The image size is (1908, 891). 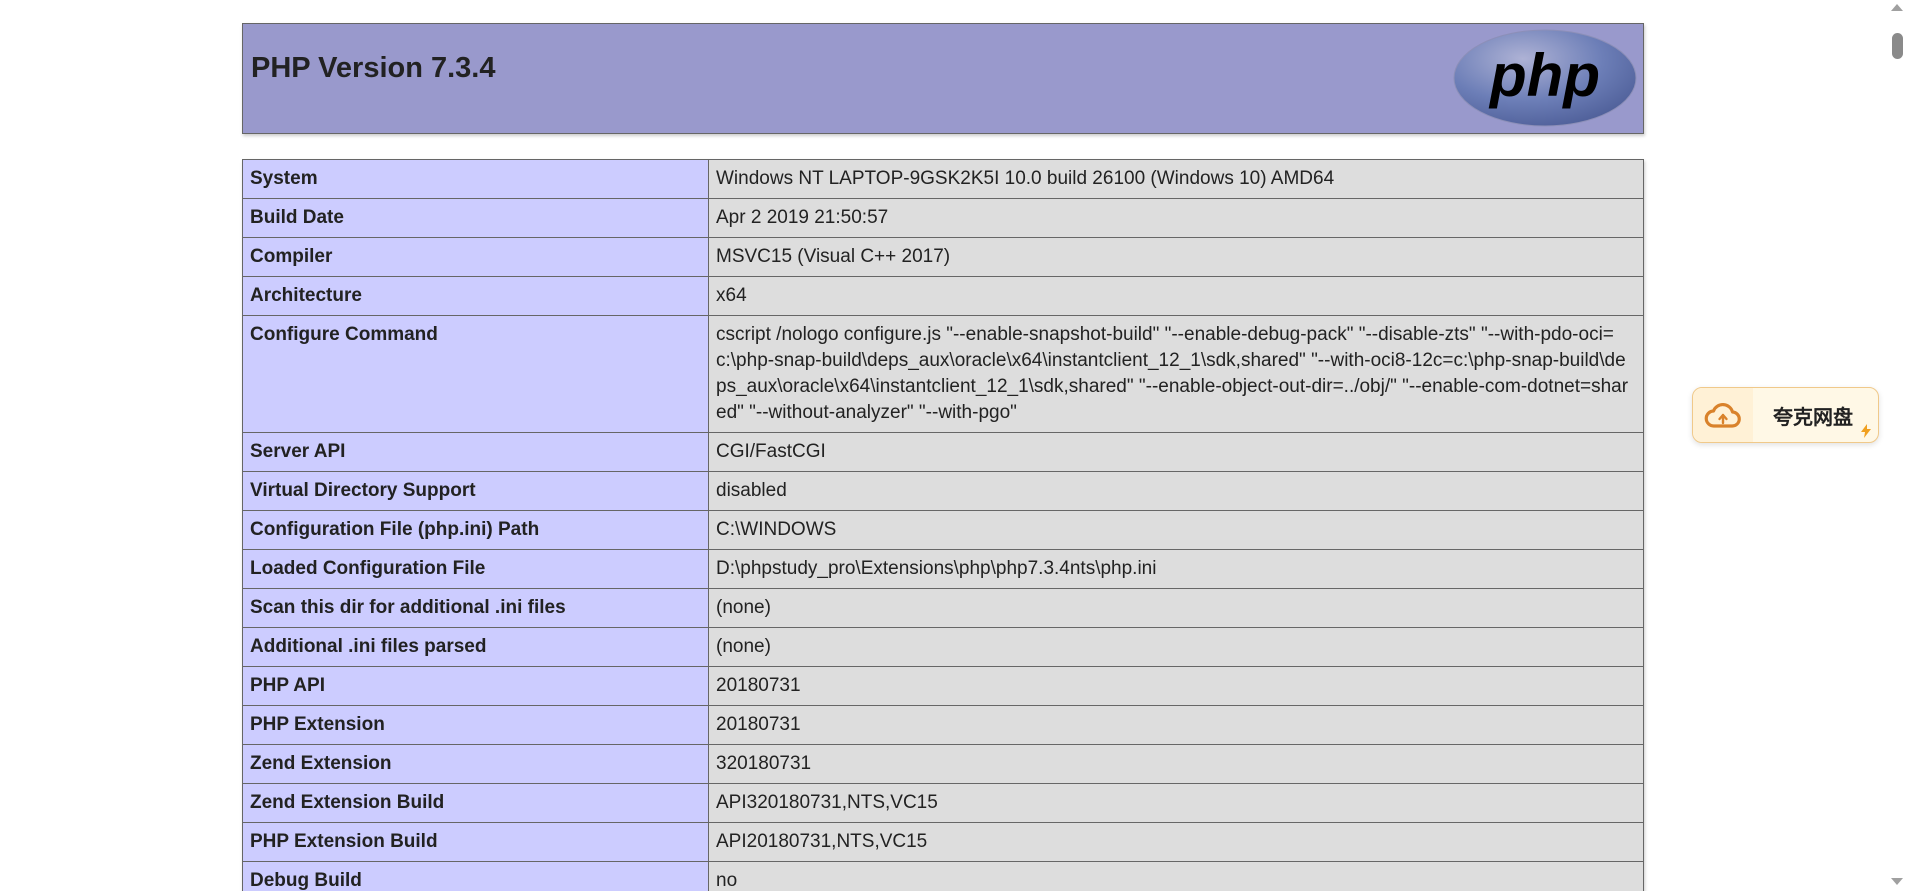 What do you see at coordinates (475, 218) in the screenshot?
I see `info-key: Build Date` at bounding box center [475, 218].